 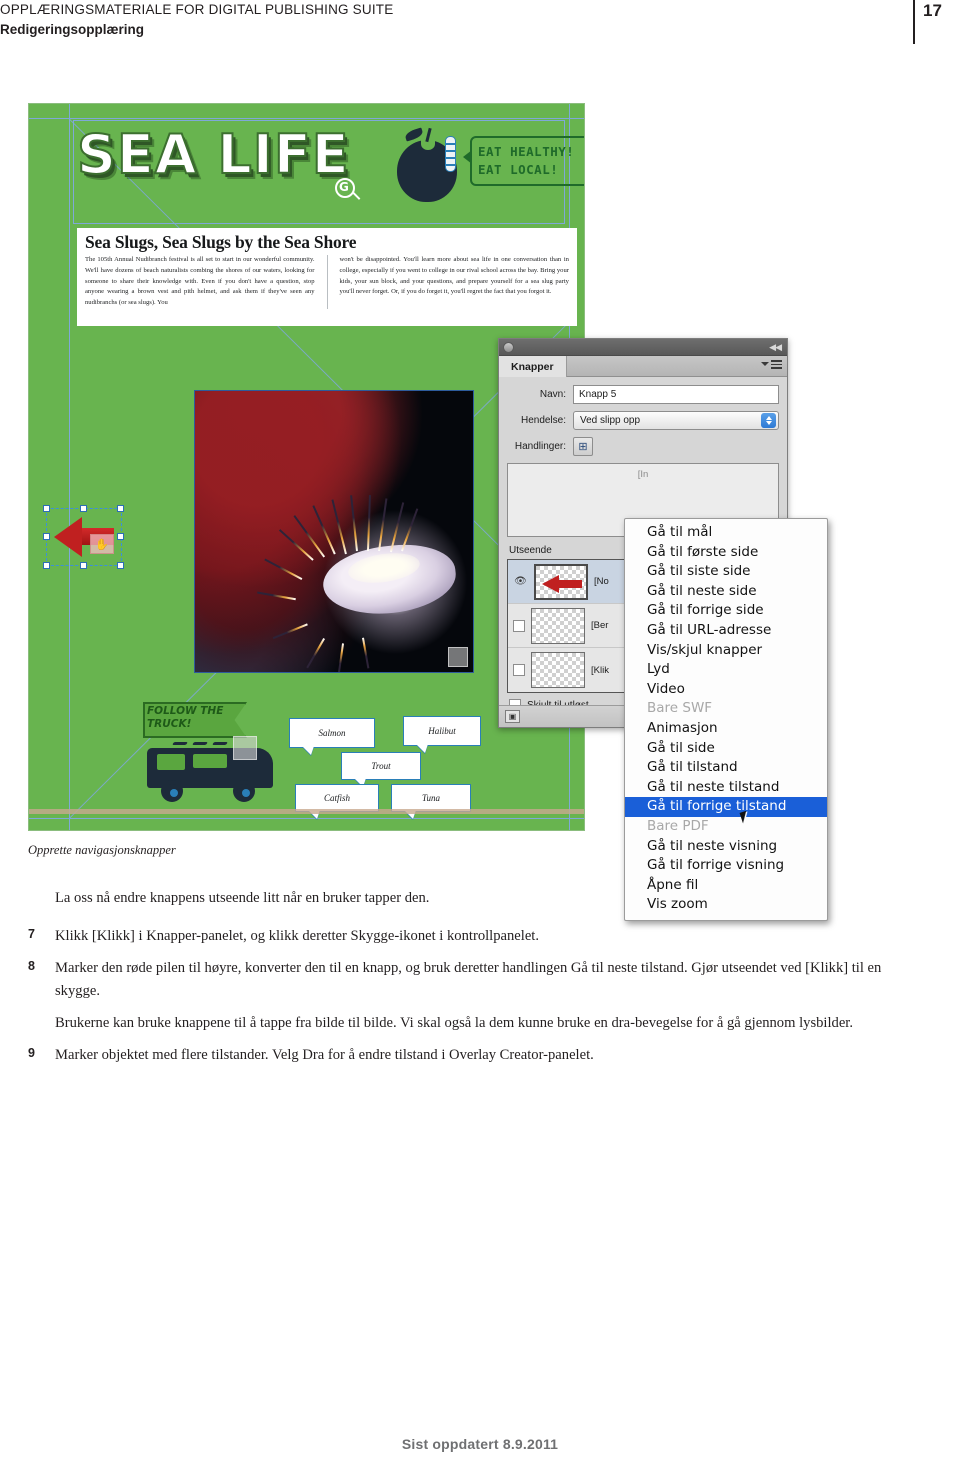 I want to click on menu-item-vis-skjul-knapper: Vis/skjul knapper, so click(x=726, y=651).